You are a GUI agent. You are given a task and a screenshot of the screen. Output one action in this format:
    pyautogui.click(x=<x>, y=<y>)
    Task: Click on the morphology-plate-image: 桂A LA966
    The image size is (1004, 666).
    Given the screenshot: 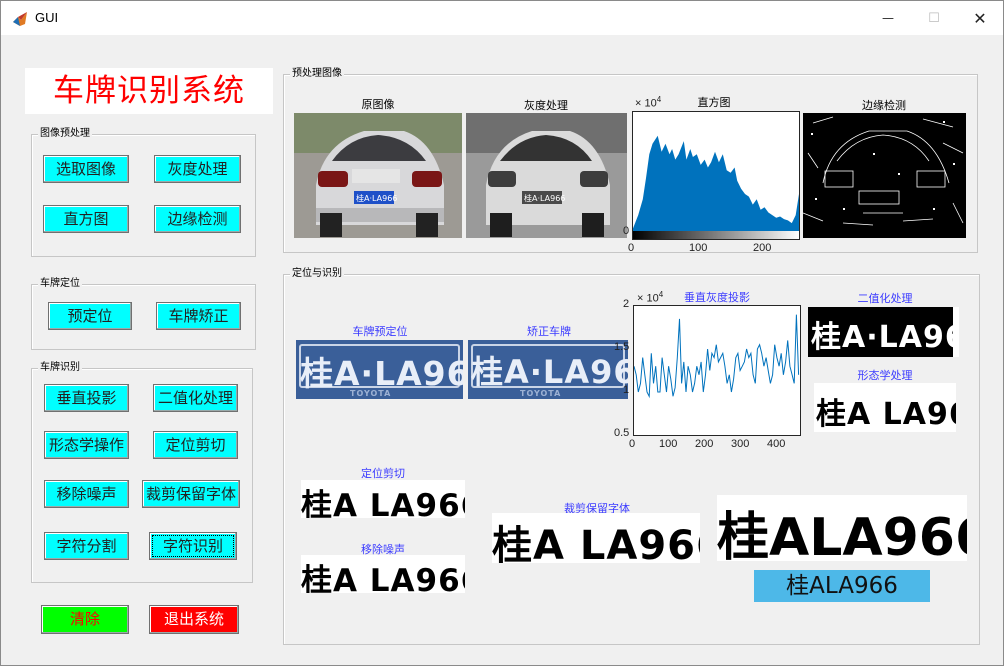 What is the action you would take?
    pyautogui.click(x=885, y=407)
    